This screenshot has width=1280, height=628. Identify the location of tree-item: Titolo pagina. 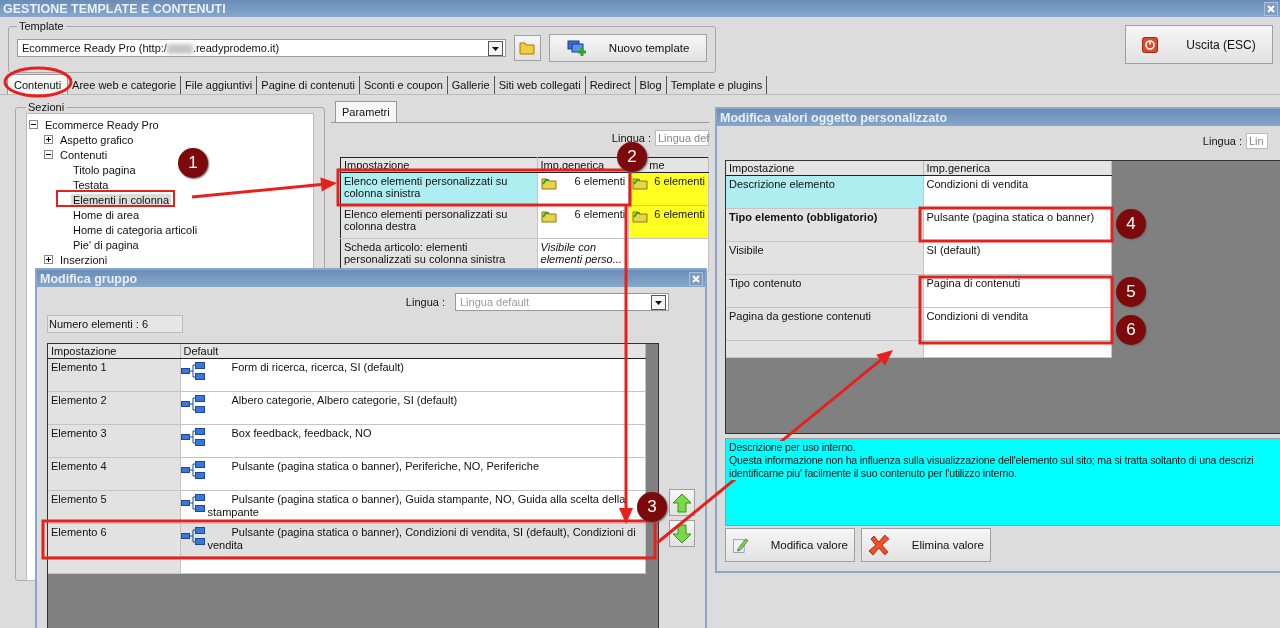
(104, 169).